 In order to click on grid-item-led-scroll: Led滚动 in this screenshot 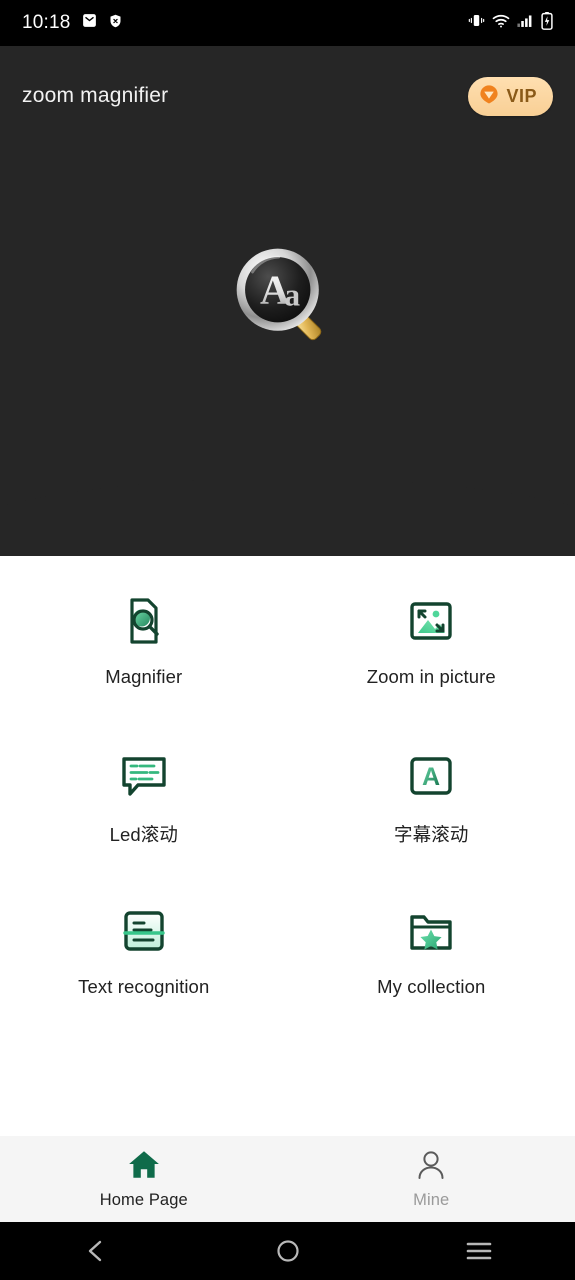, I will do `click(144, 788)`.